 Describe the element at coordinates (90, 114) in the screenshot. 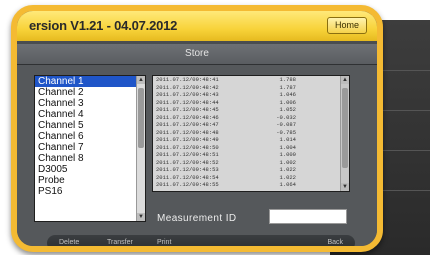

I see `channel-item: Channel 4` at that location.